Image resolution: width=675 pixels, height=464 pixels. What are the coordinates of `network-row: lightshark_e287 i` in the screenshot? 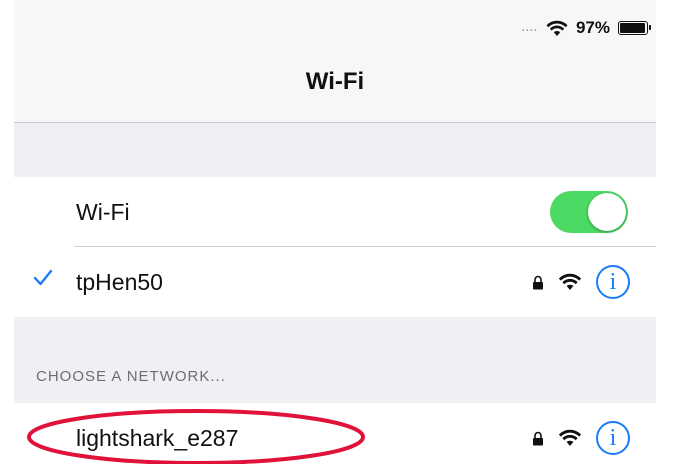 It's located at (335, 433).